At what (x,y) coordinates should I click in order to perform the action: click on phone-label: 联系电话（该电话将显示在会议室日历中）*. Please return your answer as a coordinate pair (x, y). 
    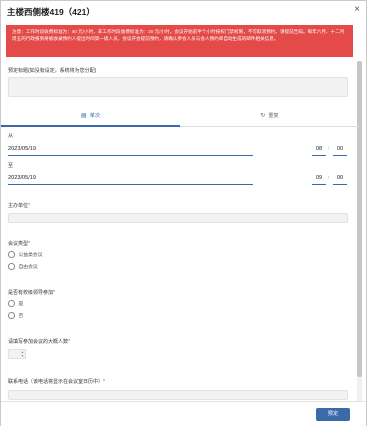
    Looking at the image, I should click on (56, 381).